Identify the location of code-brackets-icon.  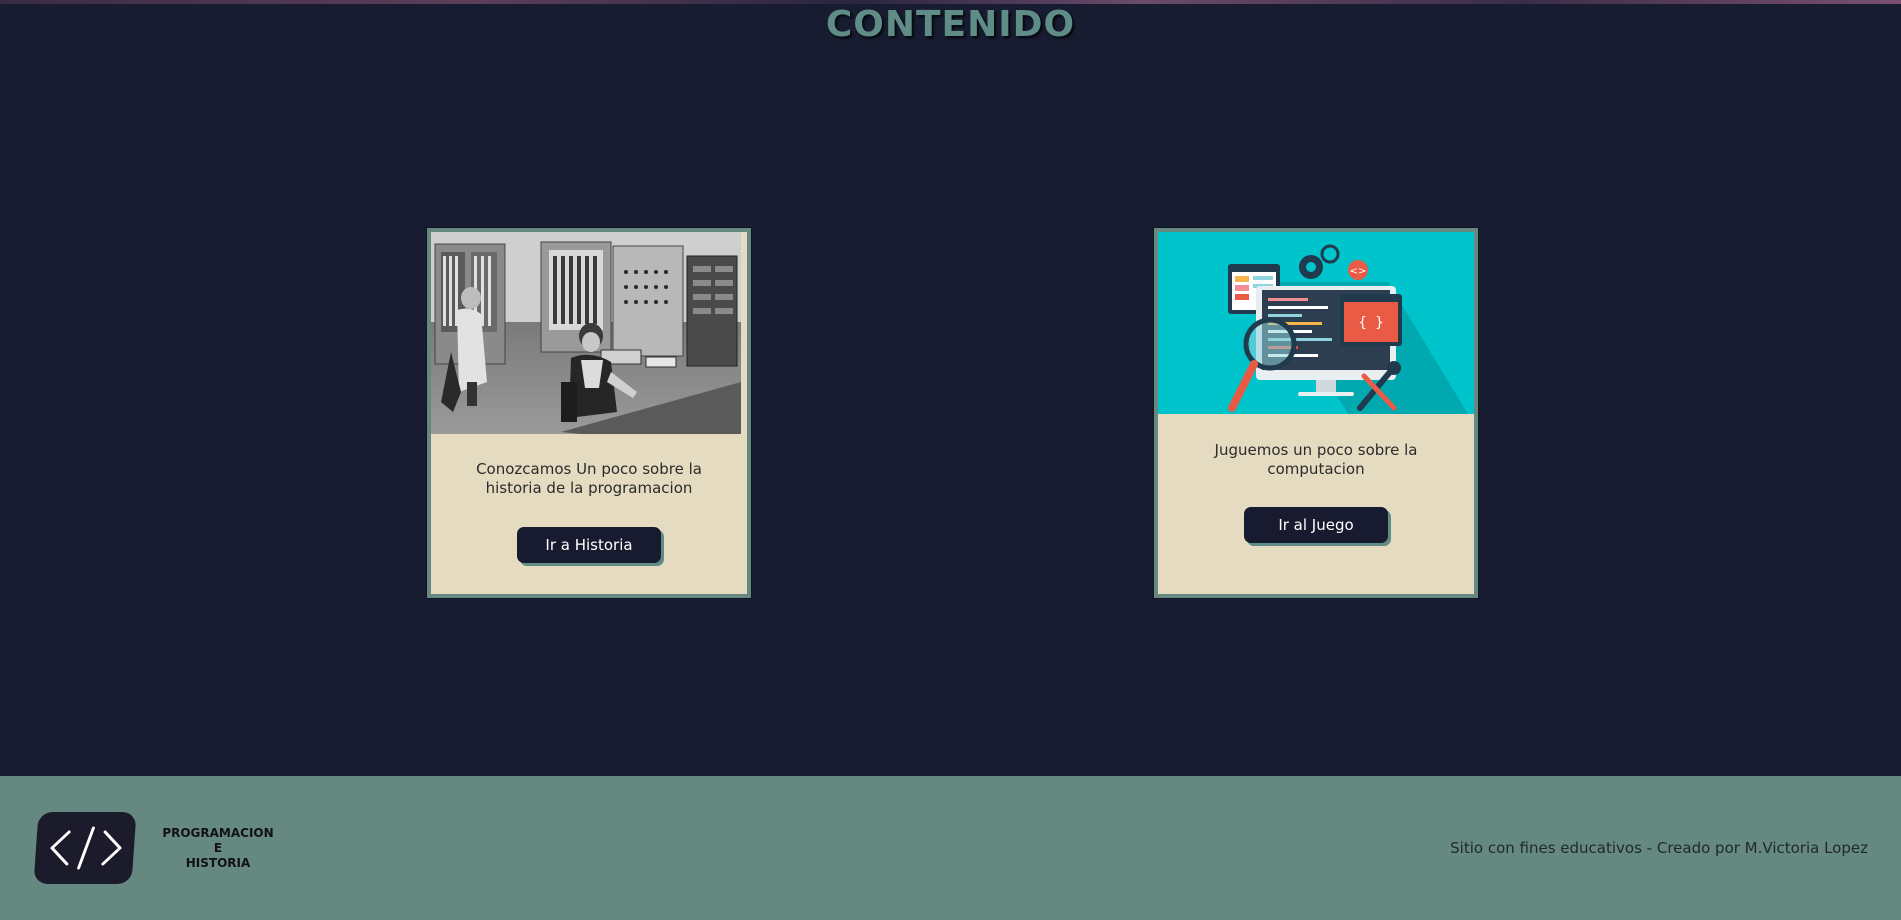
(85, 848).